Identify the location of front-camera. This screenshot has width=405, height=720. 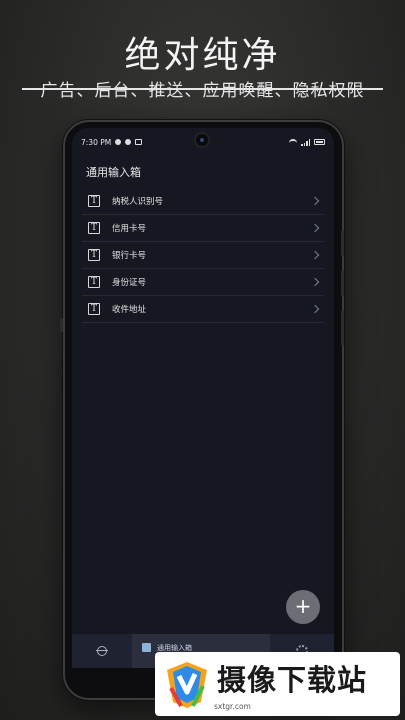
(202, 140).